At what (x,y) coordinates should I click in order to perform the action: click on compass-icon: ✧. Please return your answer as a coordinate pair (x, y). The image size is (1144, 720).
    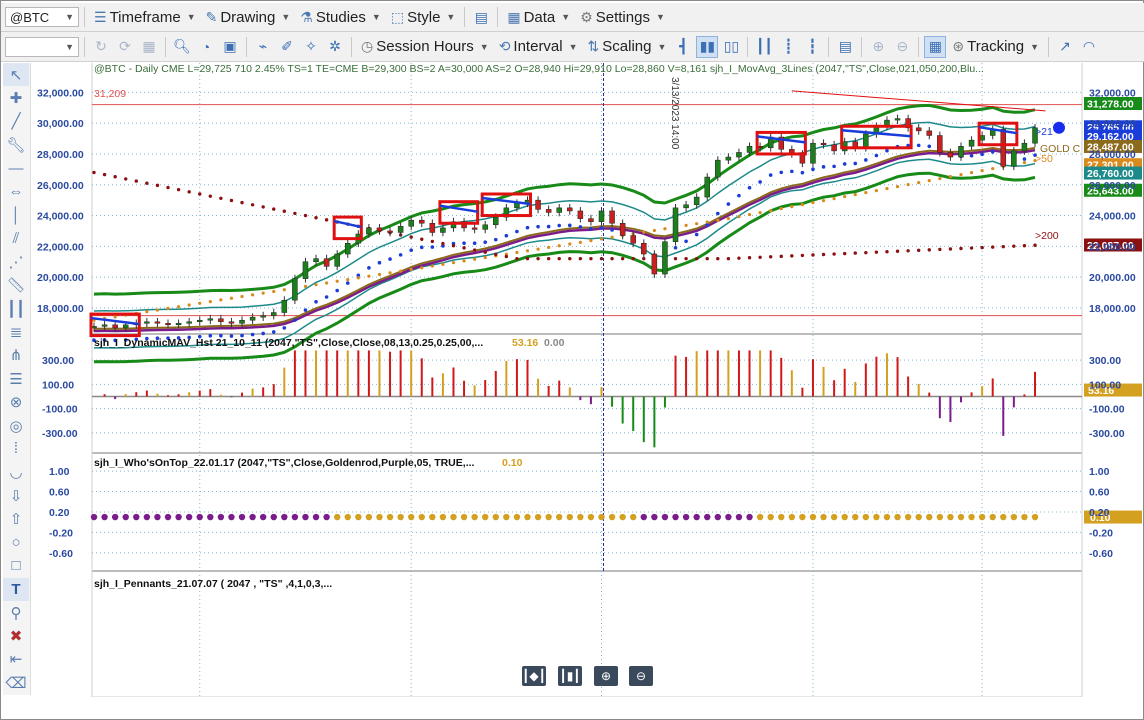
    Looking at the image, I should click on (311, 47).